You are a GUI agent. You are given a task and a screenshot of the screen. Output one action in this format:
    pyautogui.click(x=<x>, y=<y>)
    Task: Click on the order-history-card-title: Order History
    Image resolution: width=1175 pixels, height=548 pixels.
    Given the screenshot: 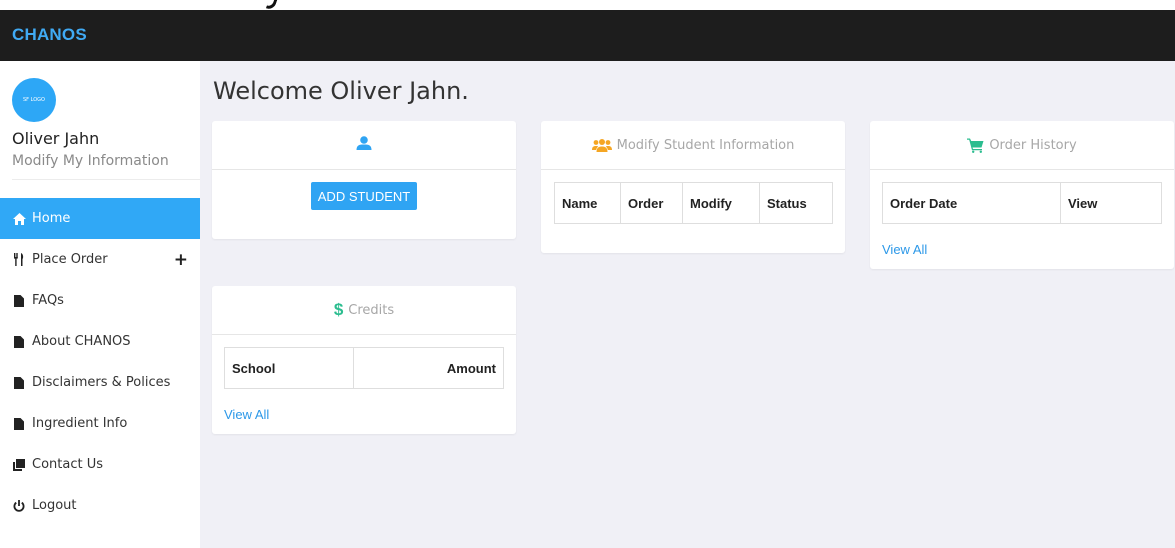 What is the action you would take?
    pyautogui.click(x=1033, y=145)
    